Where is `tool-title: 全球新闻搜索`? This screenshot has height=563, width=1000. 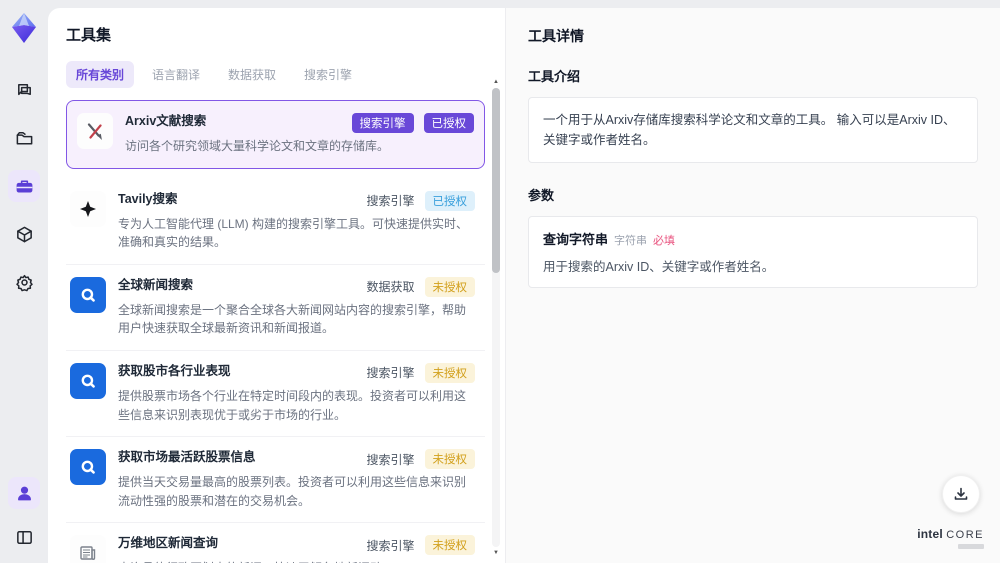
tool-title: 全球新闻搜索 is located at coordinates (156, 284).